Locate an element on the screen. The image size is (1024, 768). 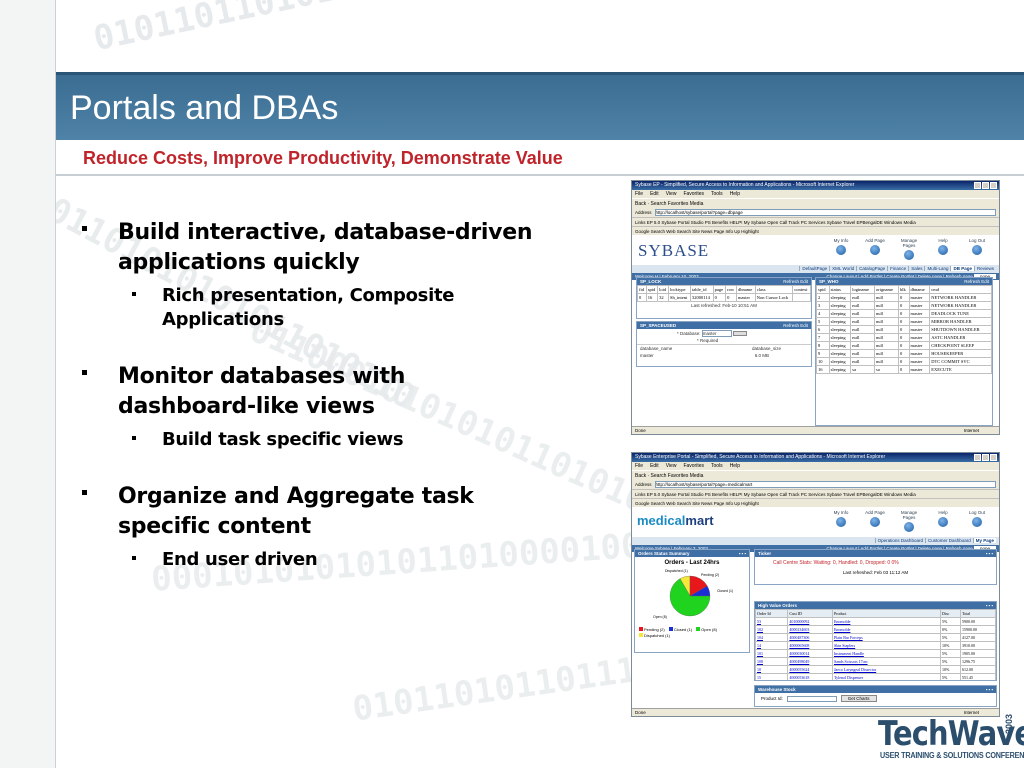
slice-label: Dispatched (1) is located at coordinates (676, 571).